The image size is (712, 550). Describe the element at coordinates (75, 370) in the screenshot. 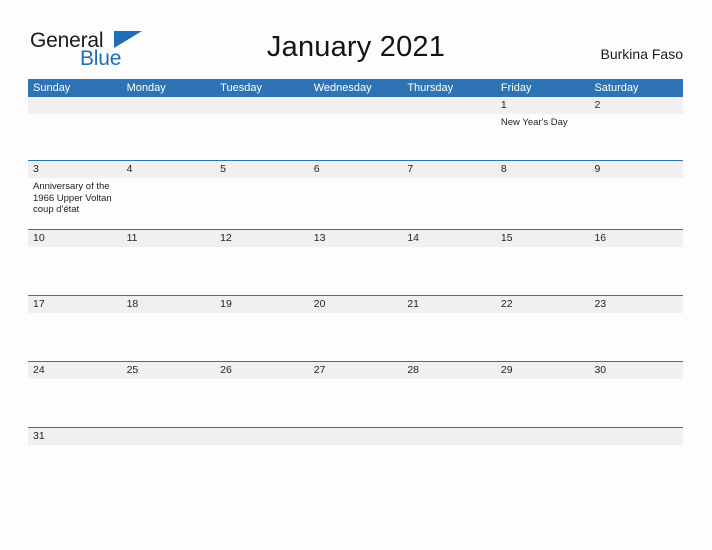

I see `day-number: 24` at that location.